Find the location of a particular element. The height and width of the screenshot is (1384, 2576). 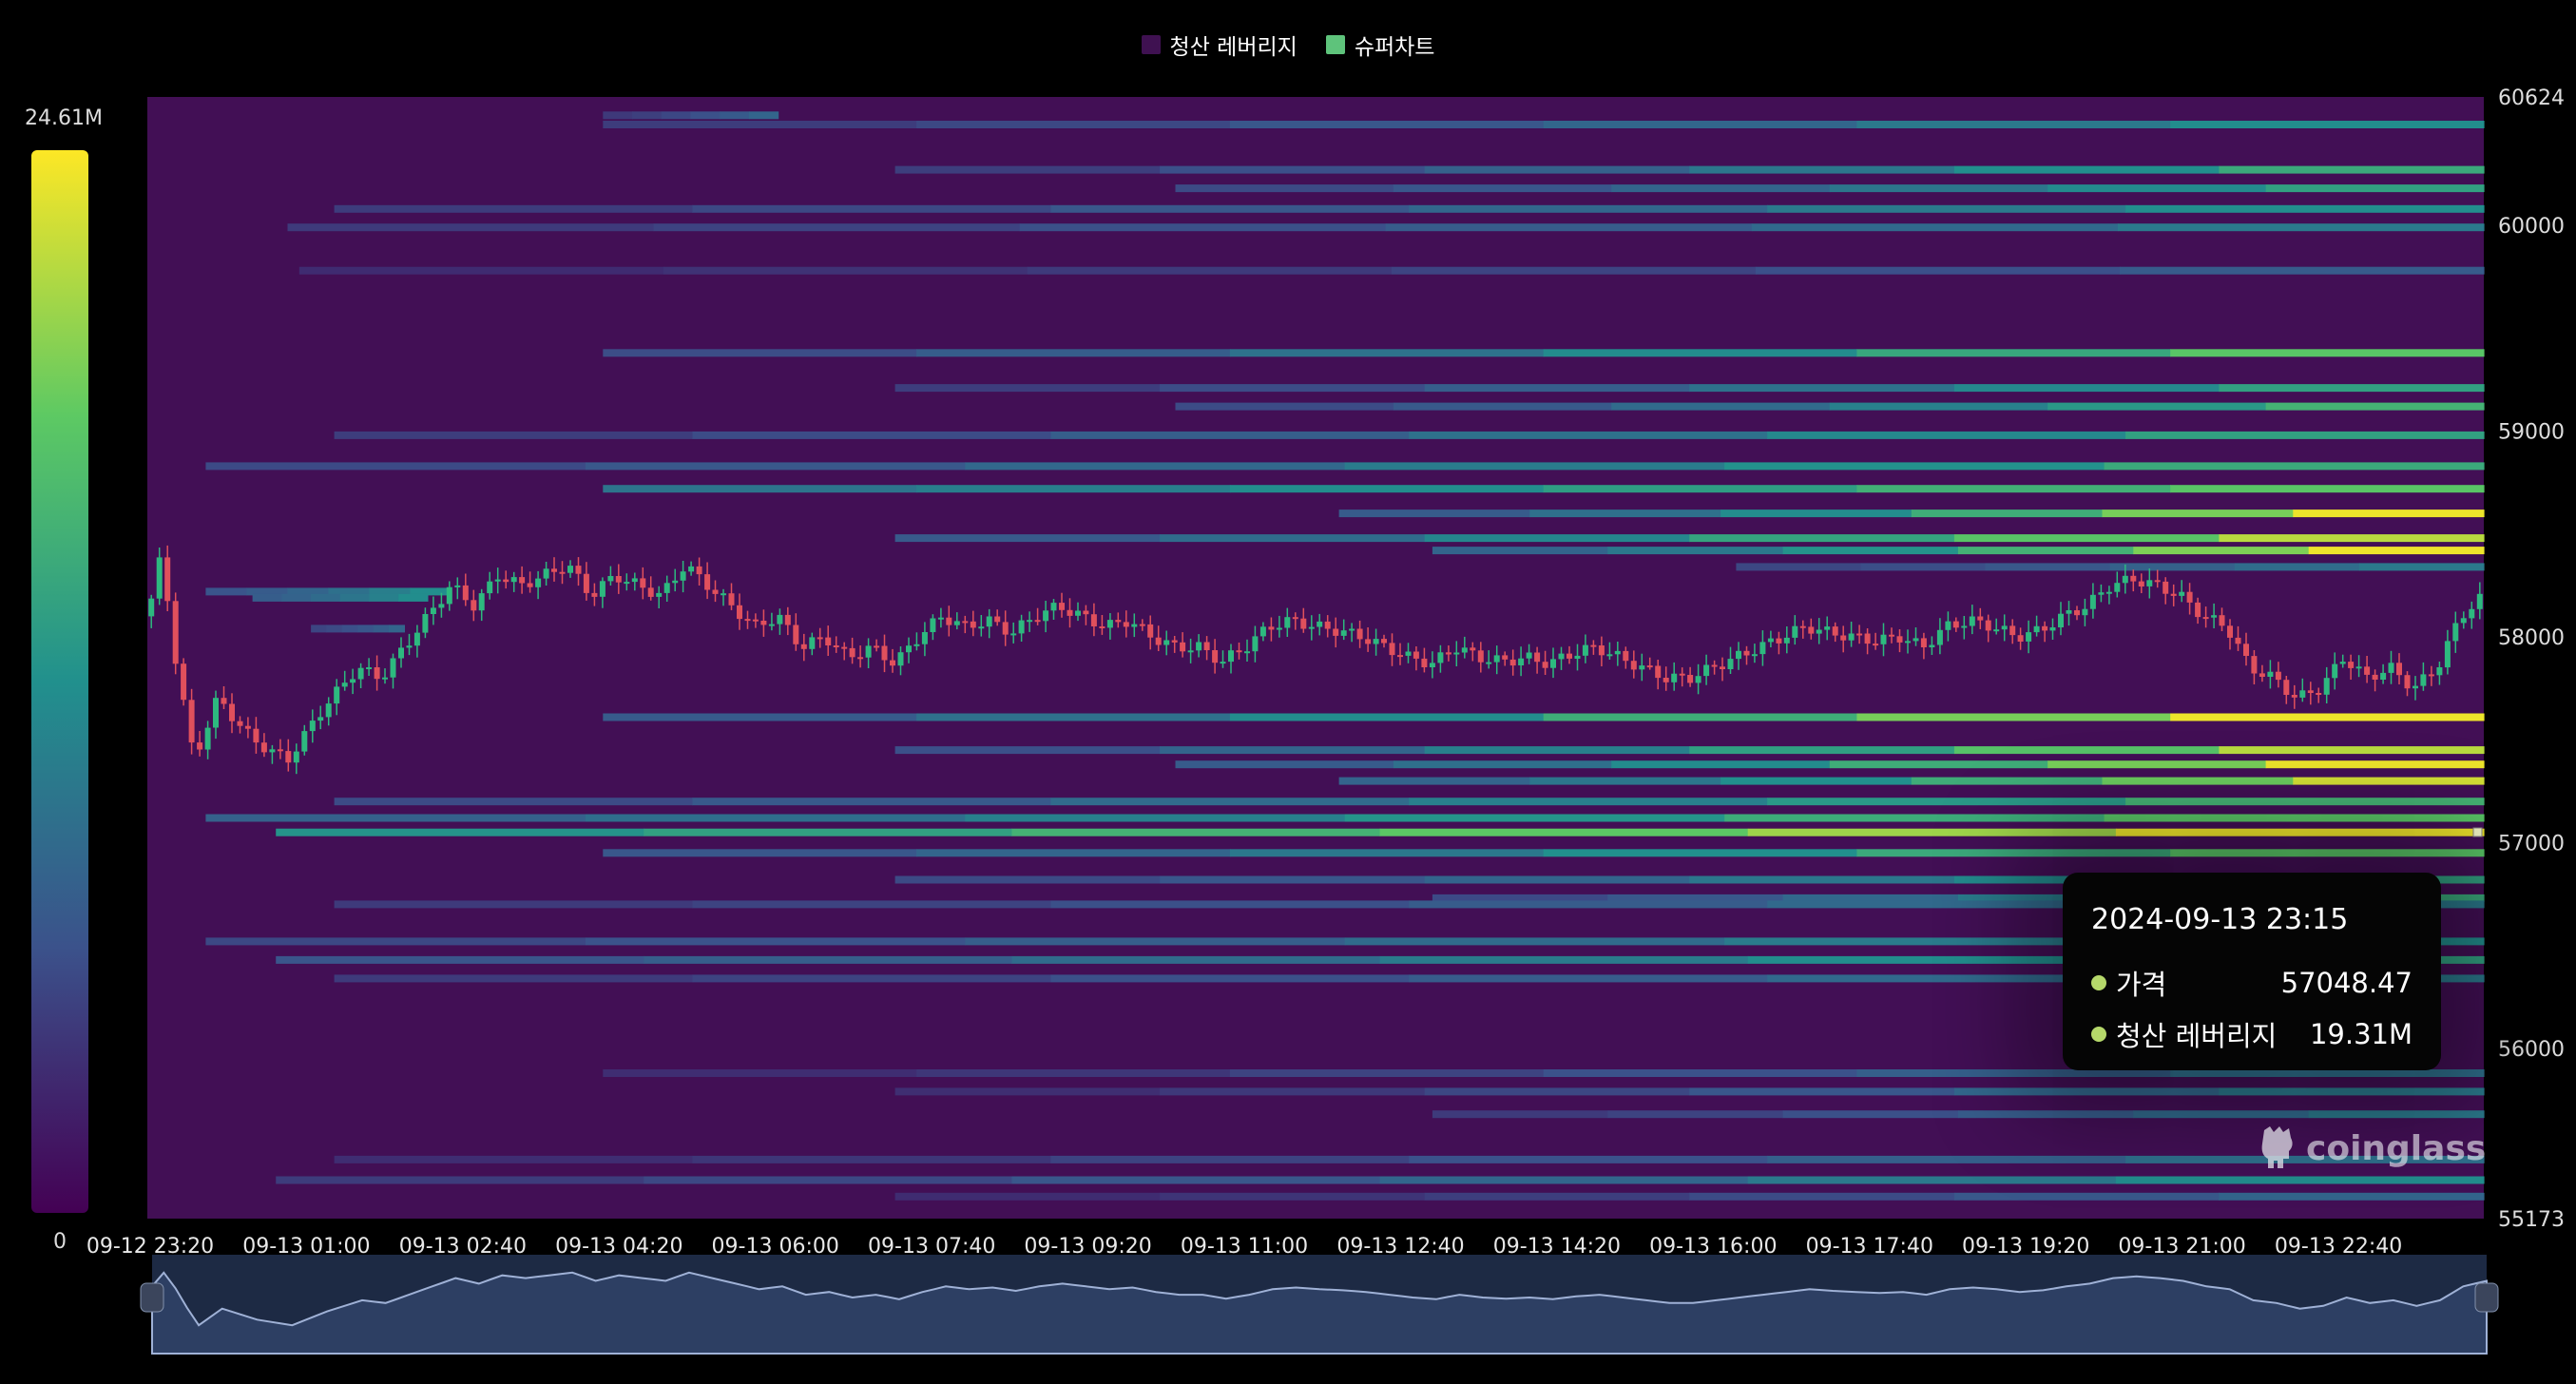

range-navigator is located at coordinates (1319, 1305).